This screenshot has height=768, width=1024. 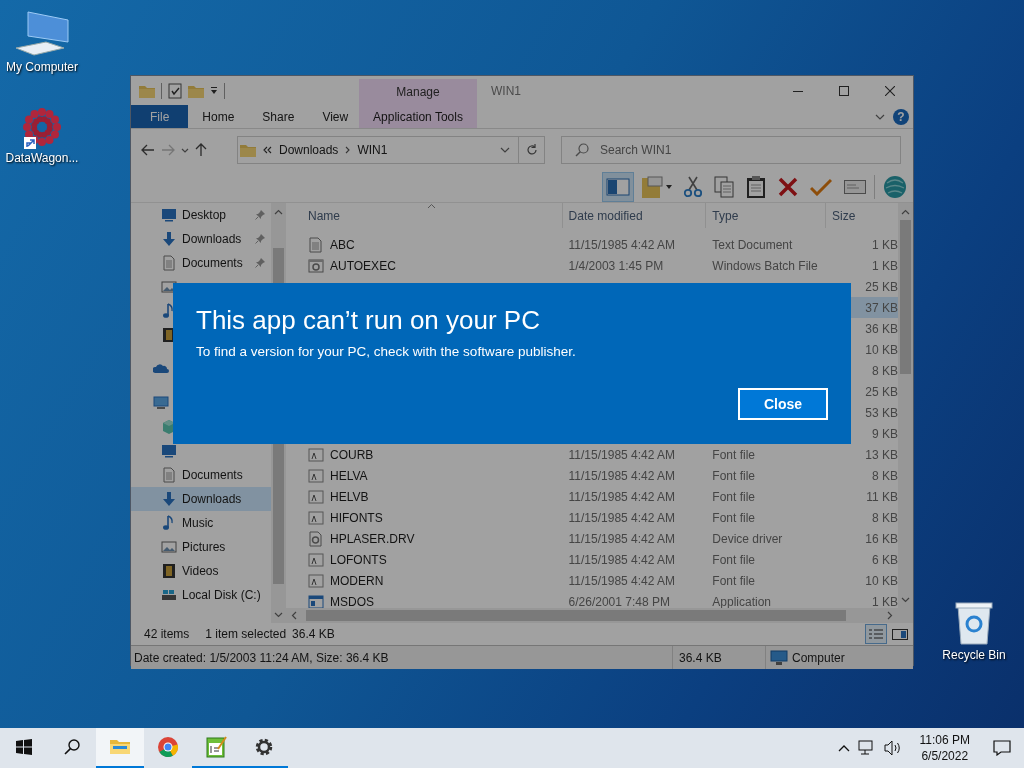 I want to click on item-count: 42 items, so click(x=167, y=634).